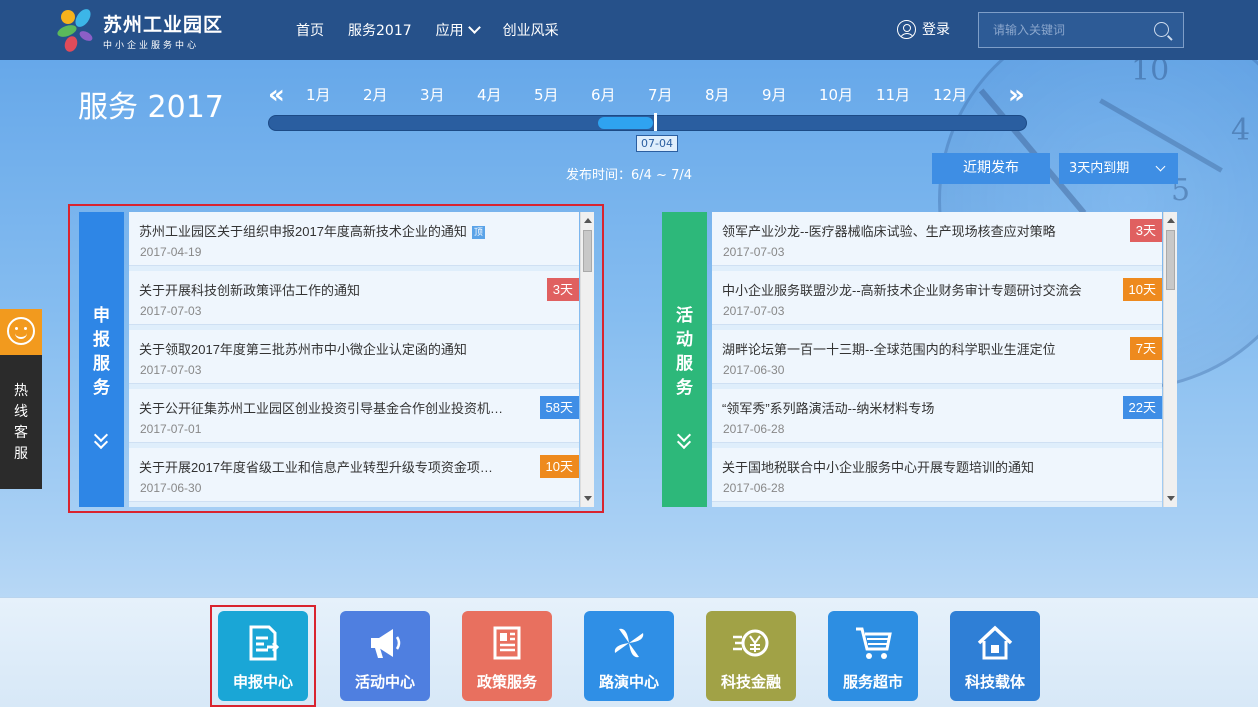 This screenshot has width=1258, height=707. I want to click on nav-label: 科技金融, so click(750, 682).